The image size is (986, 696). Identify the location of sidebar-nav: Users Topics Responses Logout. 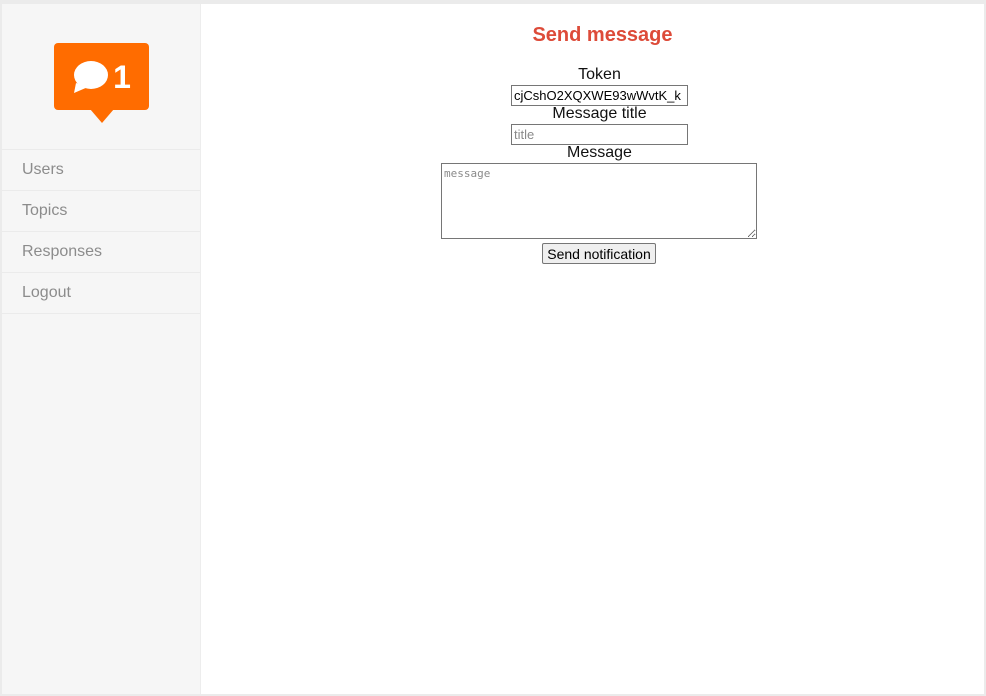
(101, 231).